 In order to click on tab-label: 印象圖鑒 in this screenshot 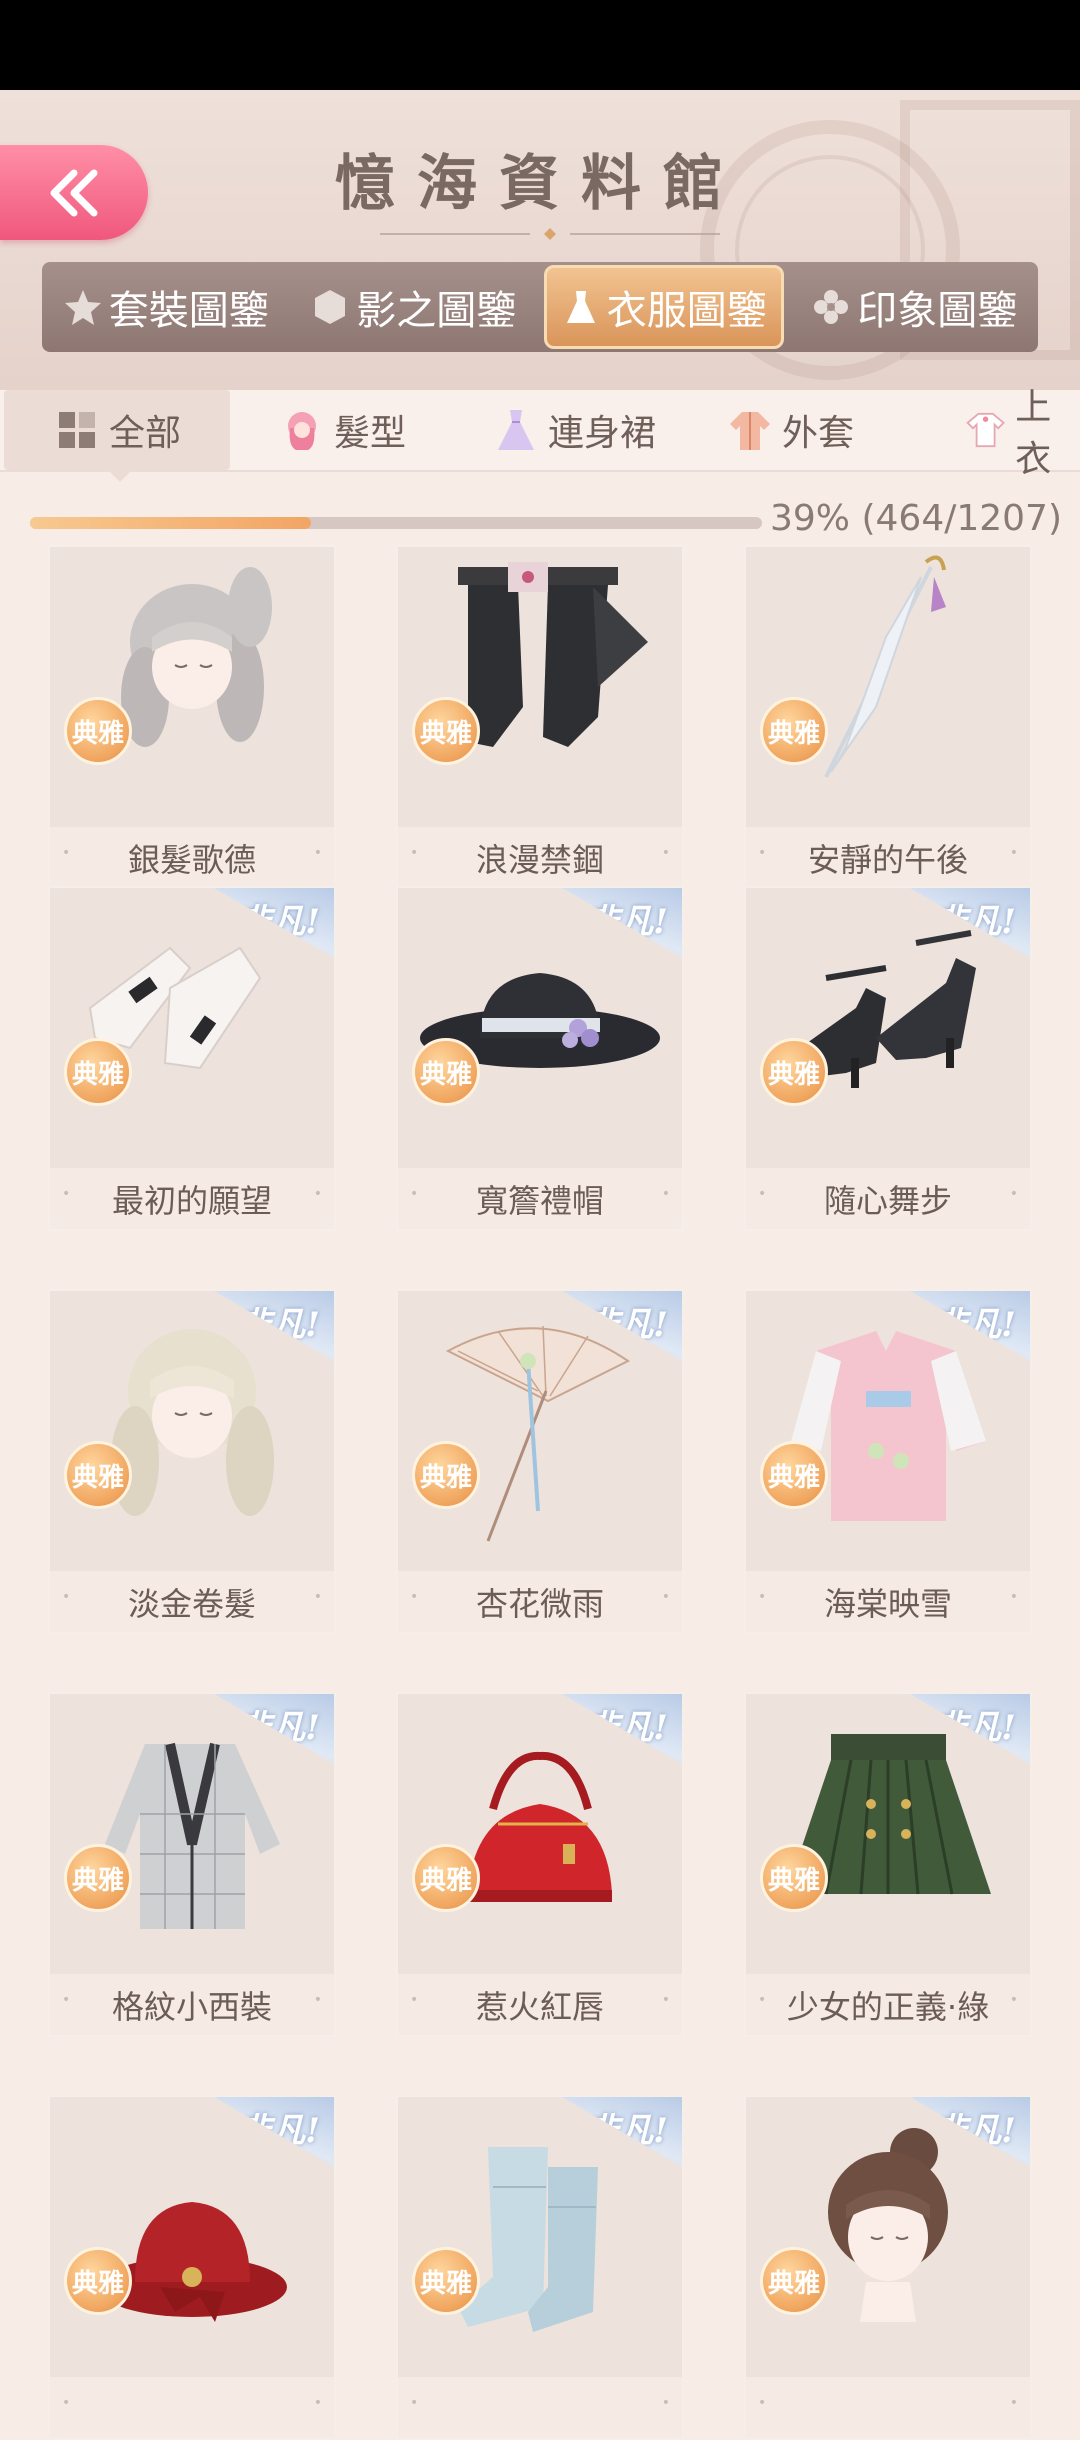, I will do `click(937, 311)`.